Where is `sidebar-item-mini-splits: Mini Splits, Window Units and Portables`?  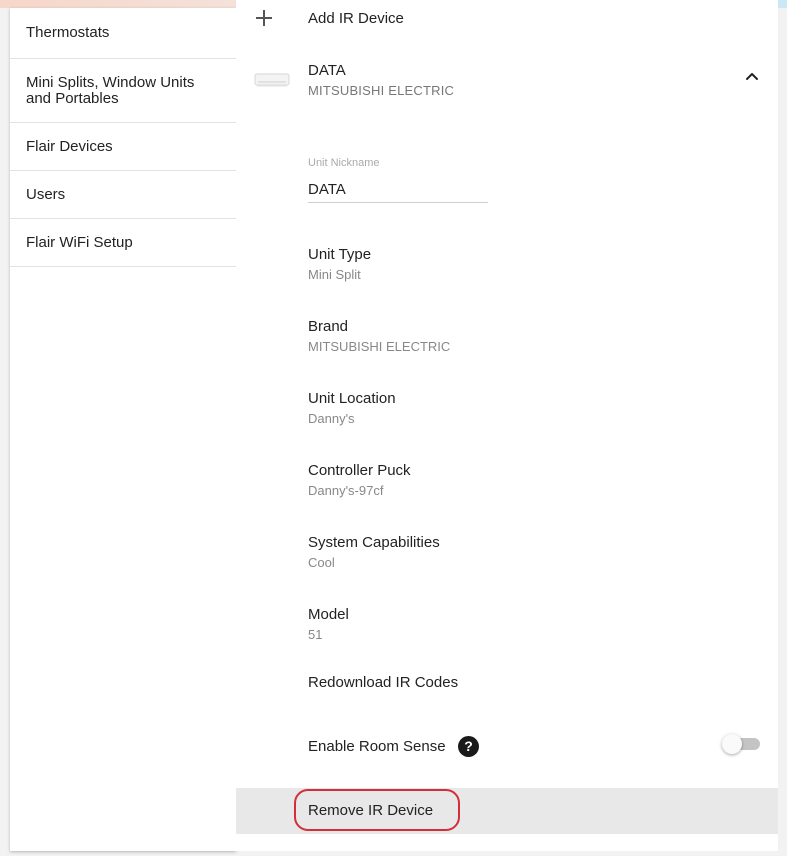
sidebar-item-mini-splits: Mini Splits, Window Units and Portables is located at coordinates (123, 91).